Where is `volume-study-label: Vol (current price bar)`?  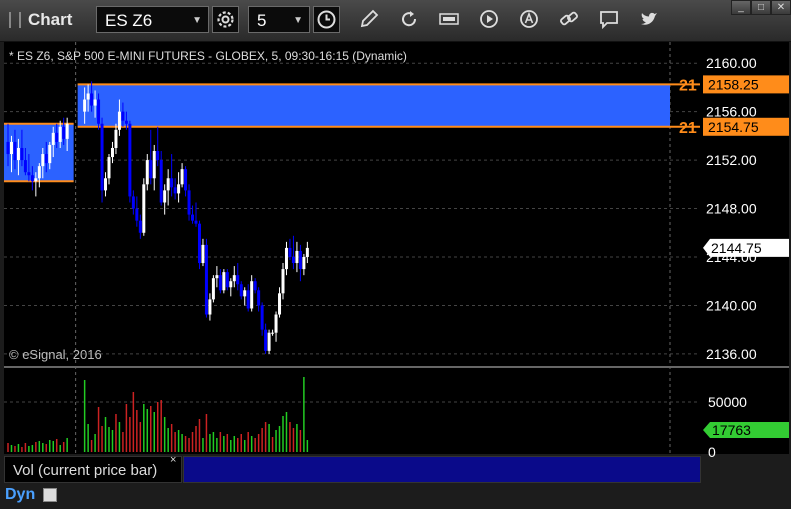 volume-study-label: Vol (current price bar) is located at coordinates (93, 469).